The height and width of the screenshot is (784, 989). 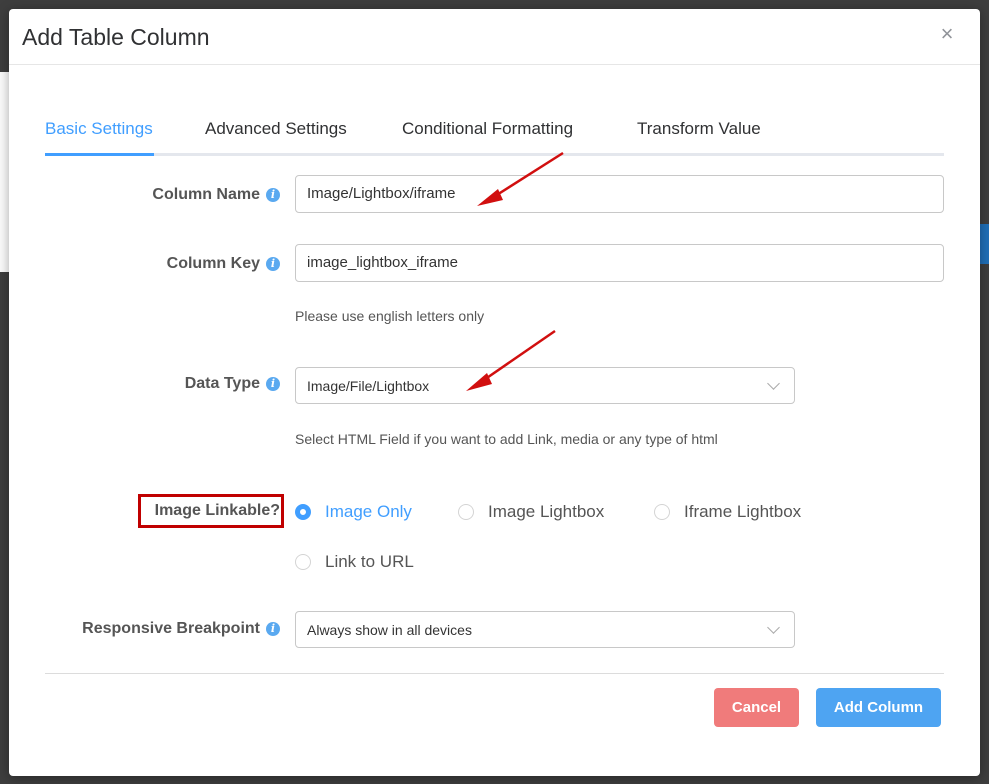 I want to click on background-page-fragment-right, so click(x=984, y=244).